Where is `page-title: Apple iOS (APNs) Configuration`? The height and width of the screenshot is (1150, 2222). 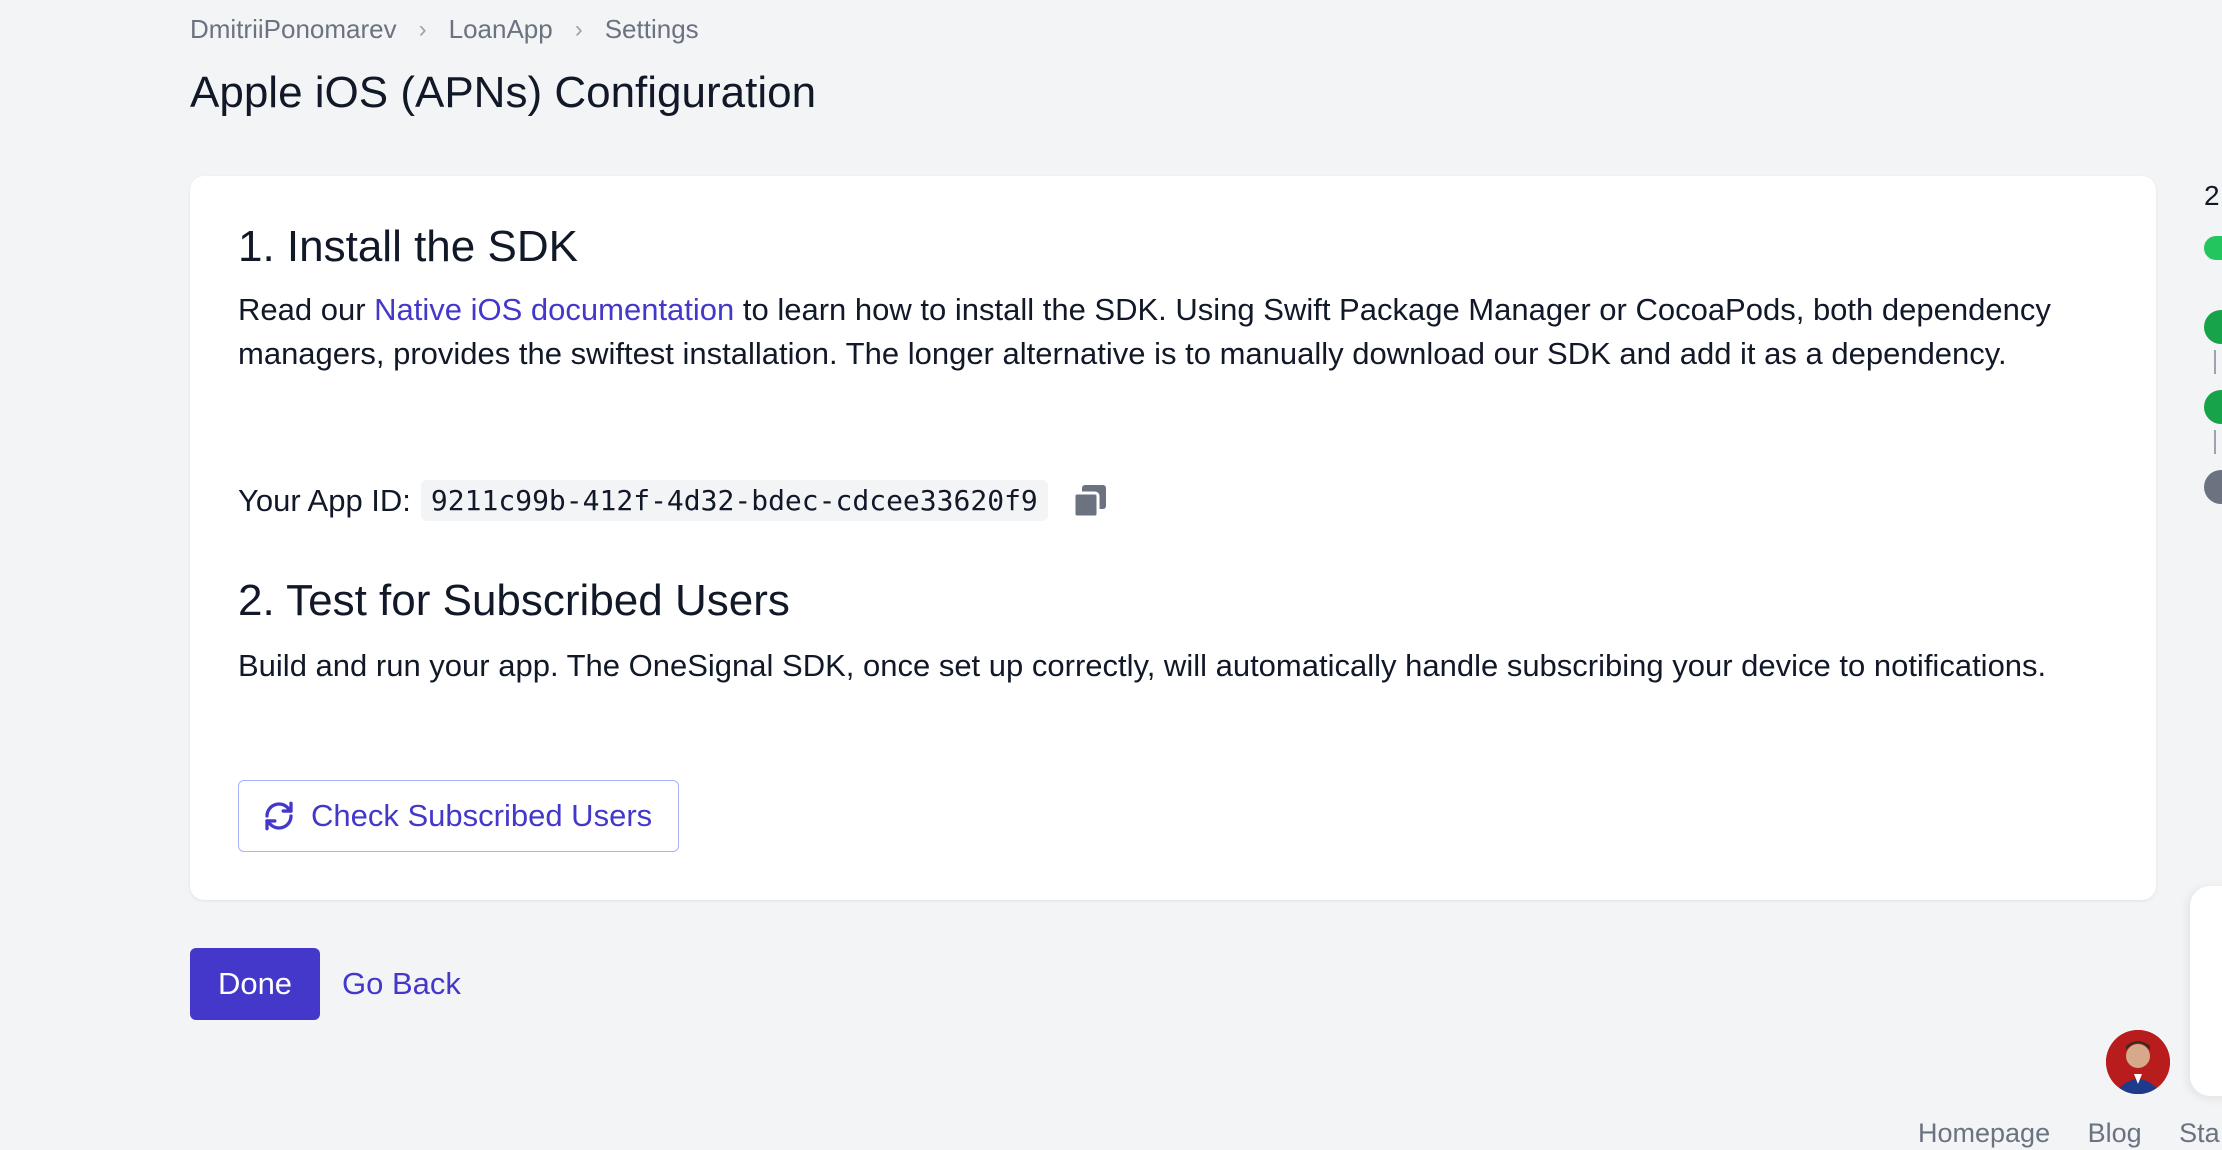 page-title: Apple iOS (APNs) Configuration is located at coordinates (503, 92).